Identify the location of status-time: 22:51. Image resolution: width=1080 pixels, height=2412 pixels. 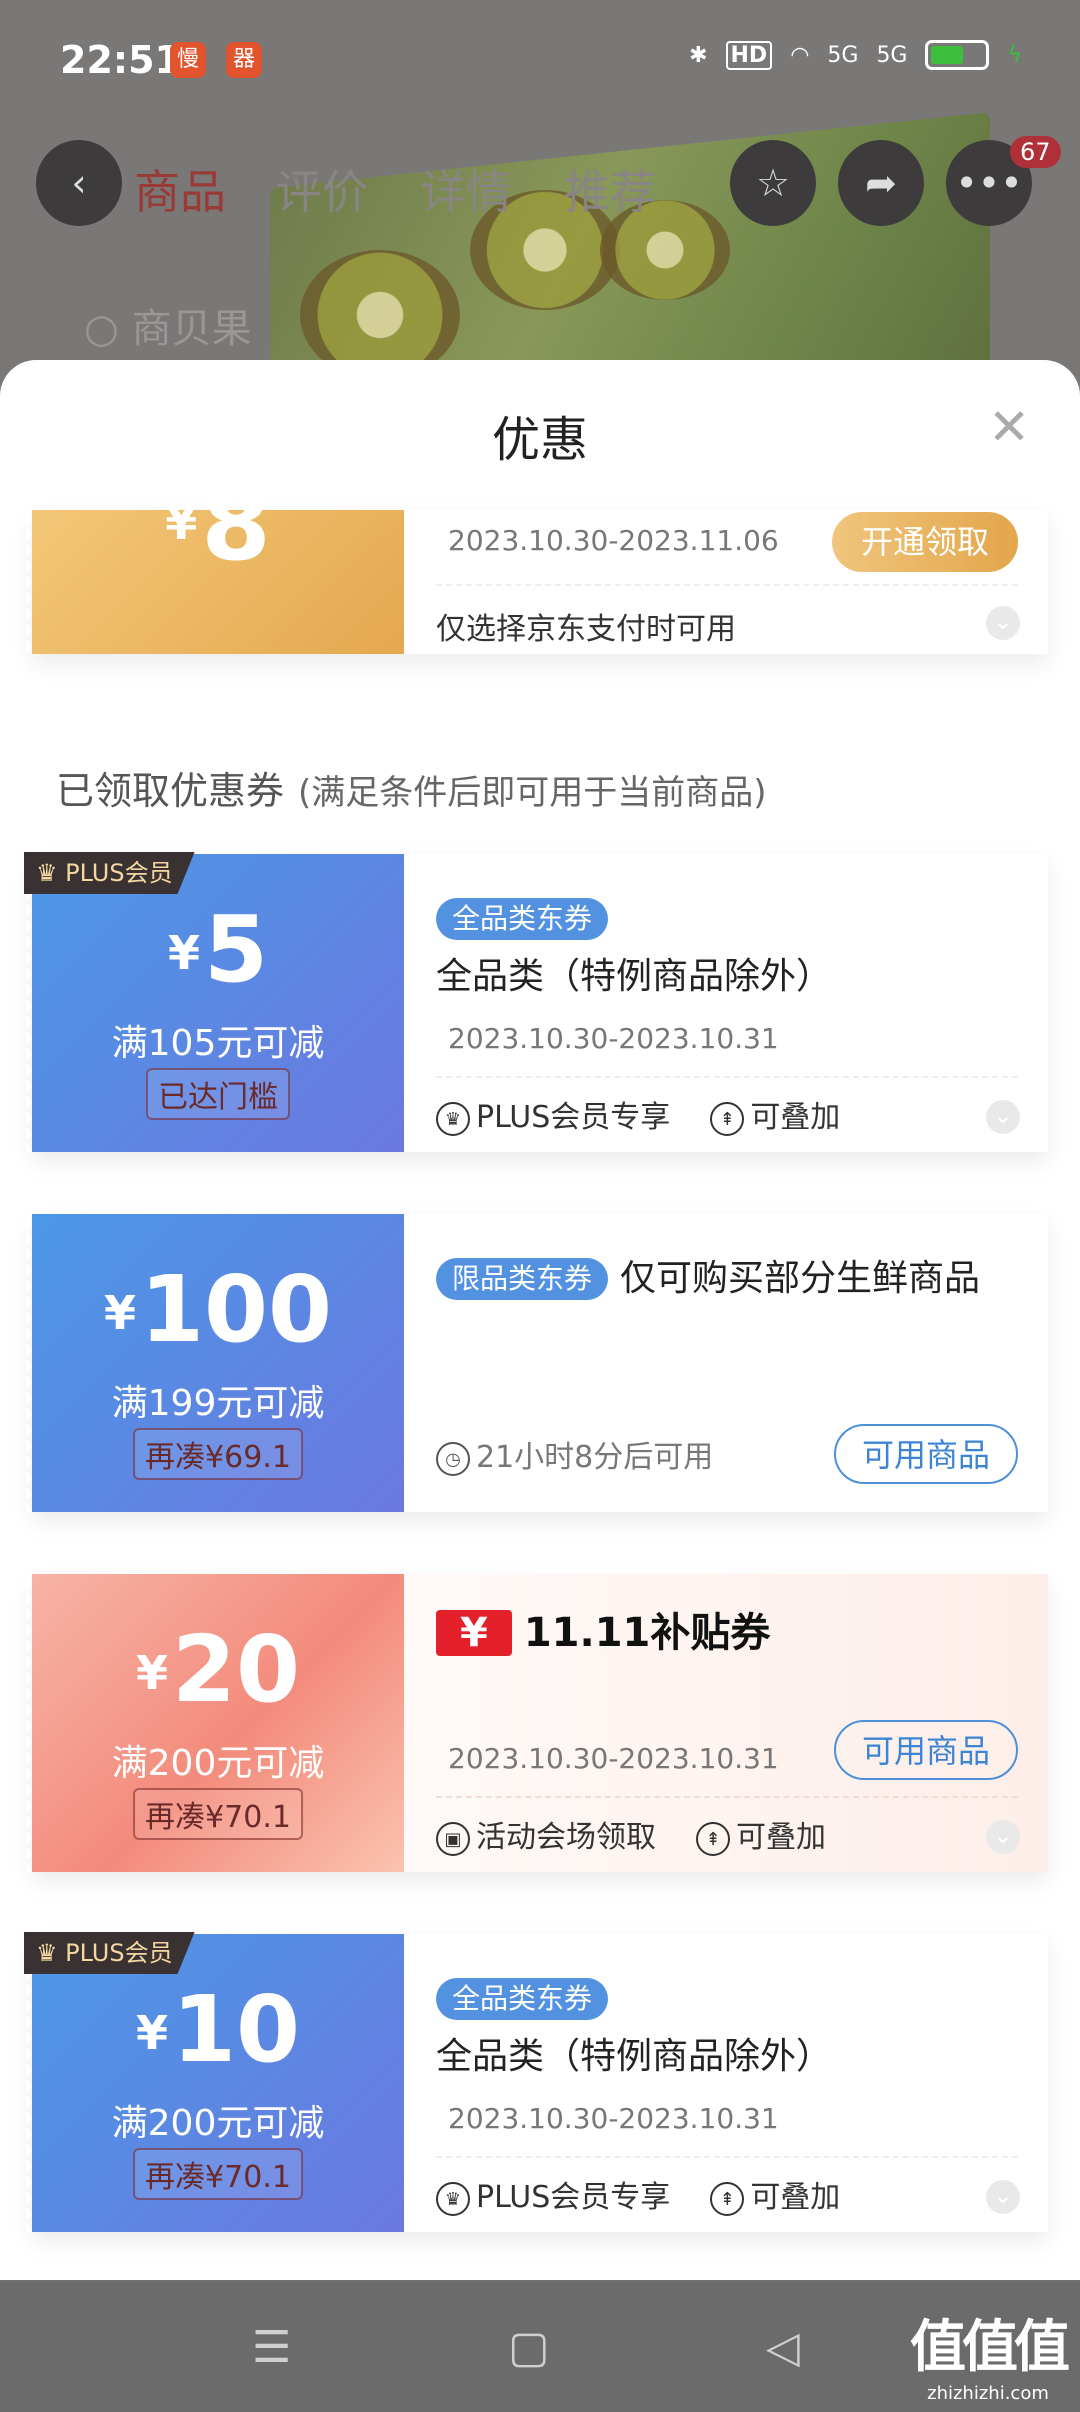
(120, 60).